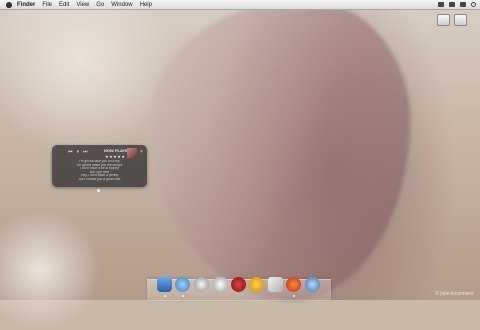 The height and width of the screenshot is (330, 480). Describe the element at coordinates (142, 152) in the screenshot. I see `close-player-button: ×` at that location.